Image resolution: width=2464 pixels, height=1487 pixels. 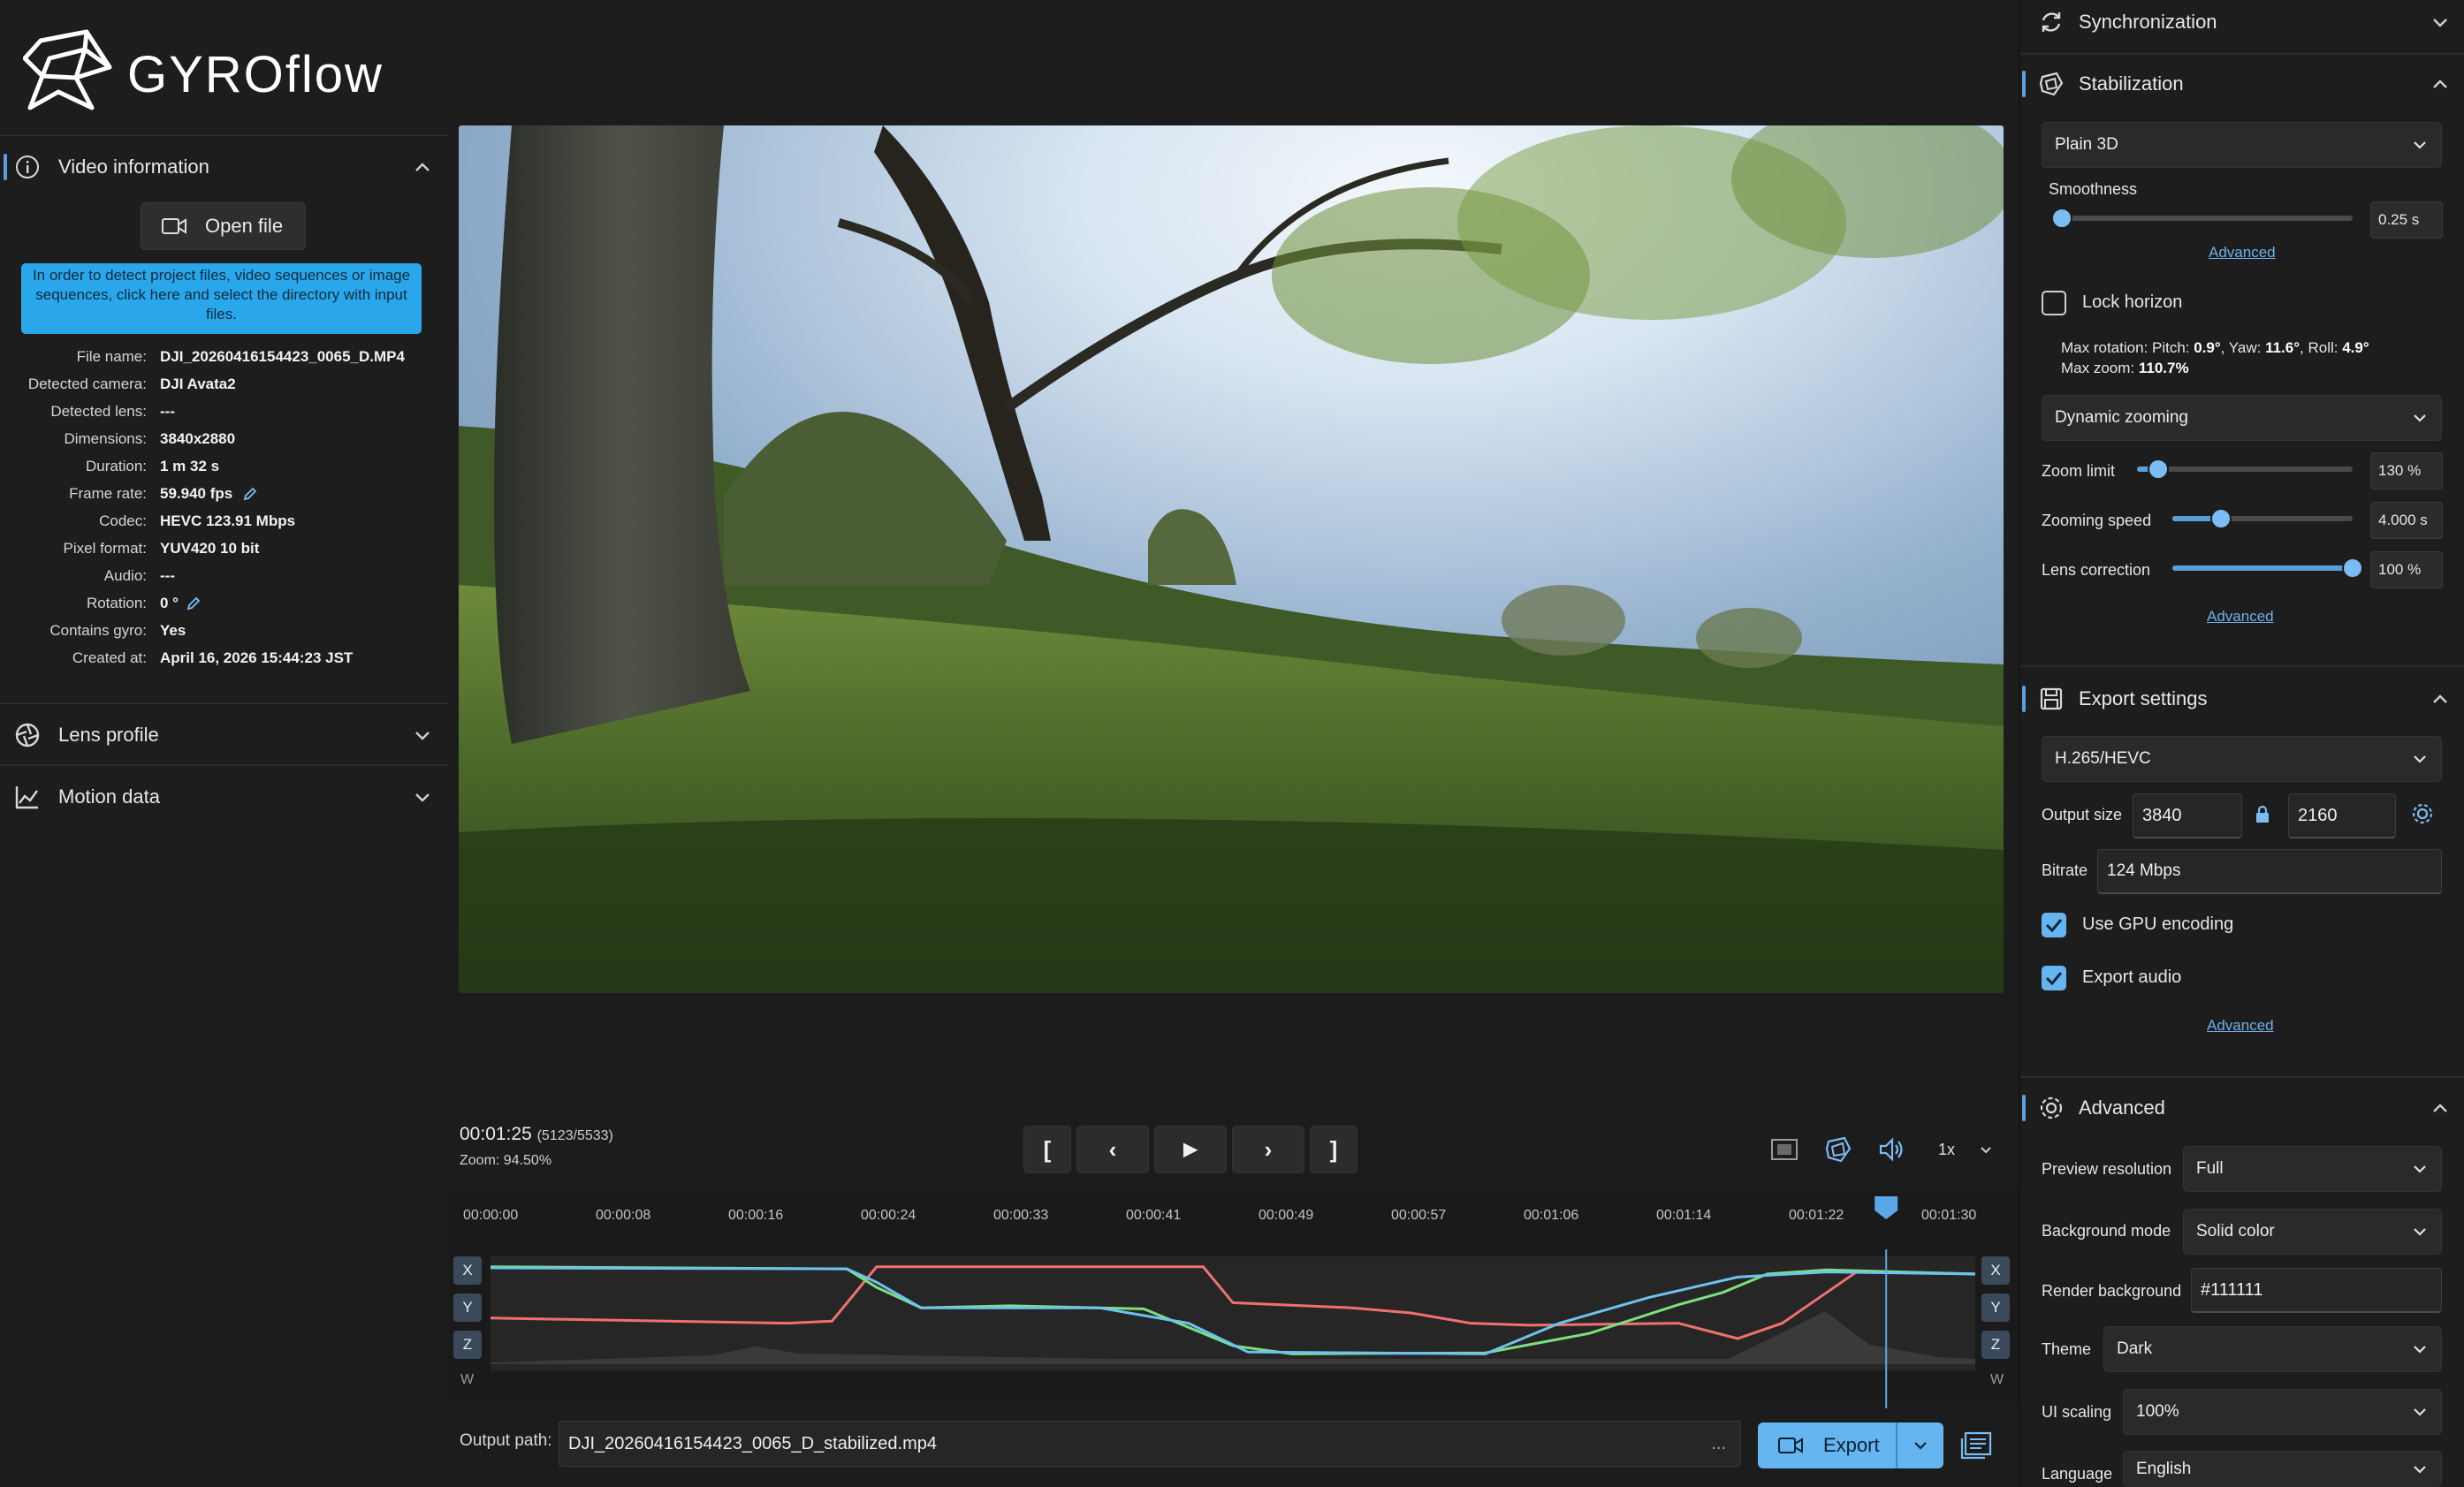 What do you see at coordinates (1191, 1149) in the screenshot?
I see `play-button: ▶` at bounding box center [1191, 1149].